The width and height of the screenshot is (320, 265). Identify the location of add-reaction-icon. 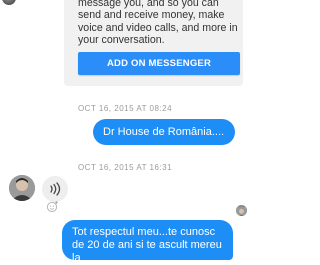
(52, 206).